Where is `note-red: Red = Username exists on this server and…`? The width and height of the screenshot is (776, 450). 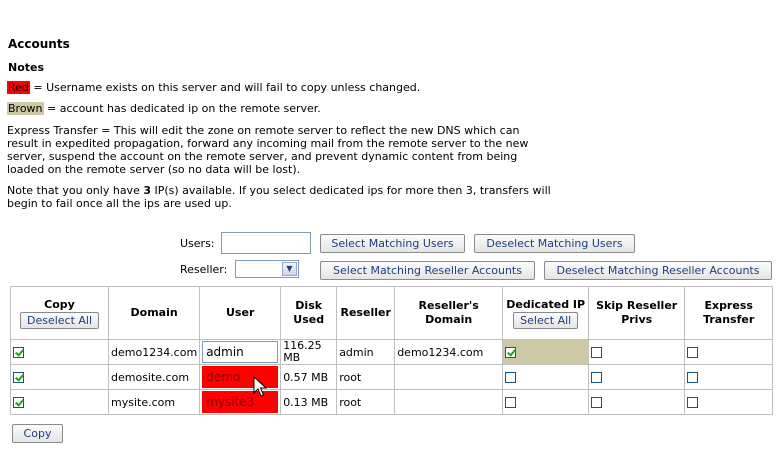 note-red: Red = Username exists on this server and… is located at coordinates (213, 87).